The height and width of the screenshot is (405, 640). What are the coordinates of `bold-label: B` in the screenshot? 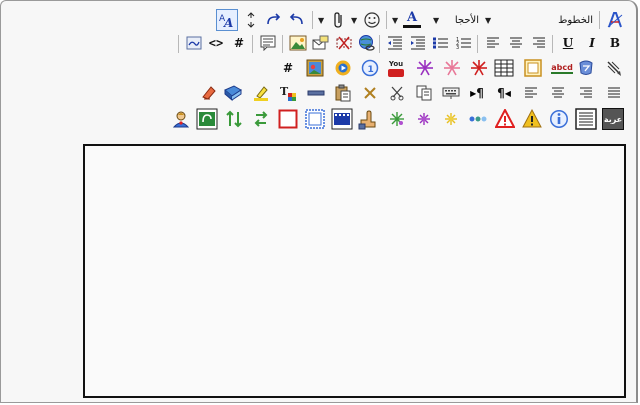 It's located at (615, 43).